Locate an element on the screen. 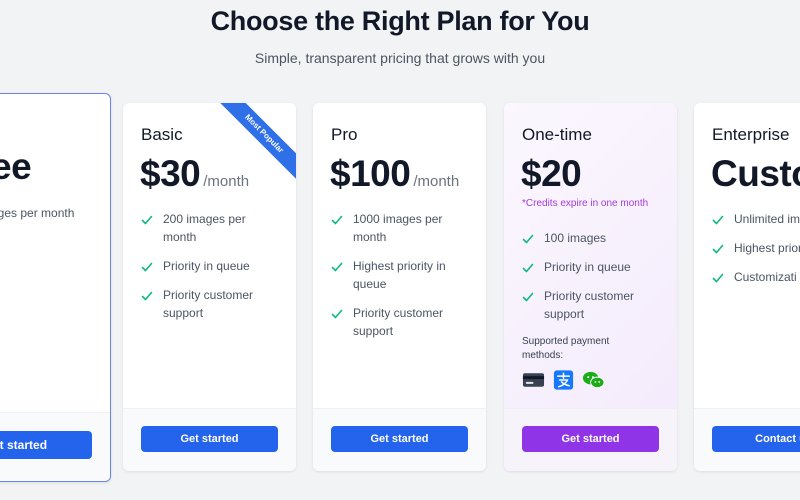 This screenshot has width=800, height=500. plan-card-free: ee ages per month et started is located at coordinates (55, 287).